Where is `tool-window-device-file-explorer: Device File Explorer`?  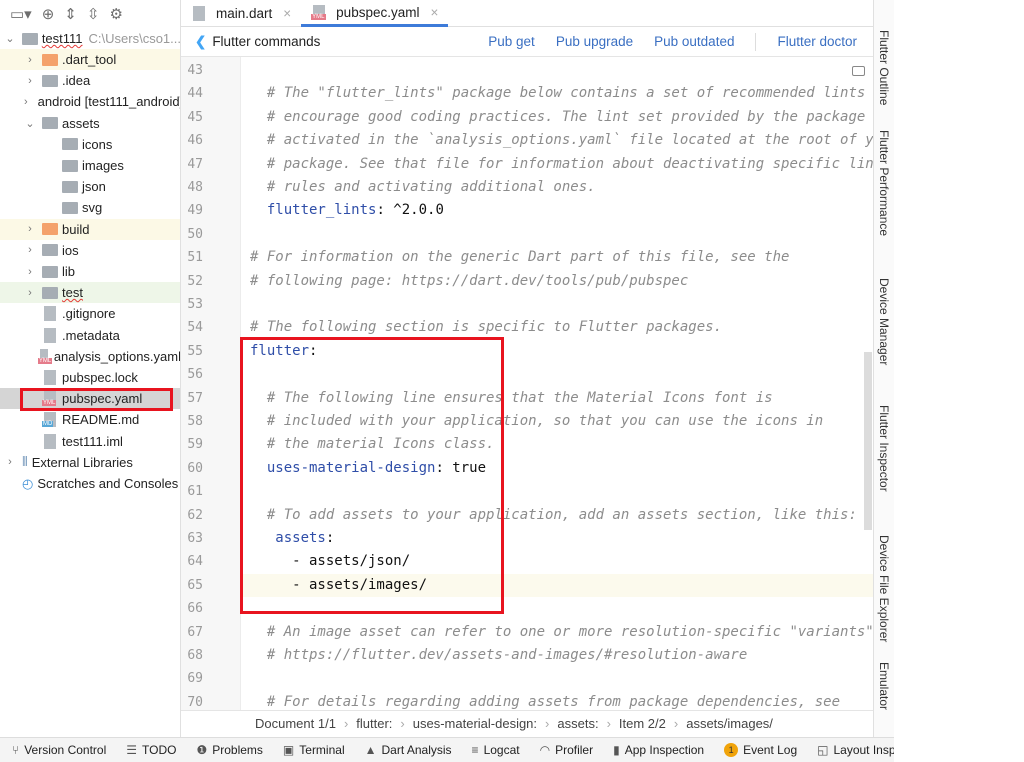
tool-window-device-file-explorer: Device File Explorer is located at coordinates (884, 588).